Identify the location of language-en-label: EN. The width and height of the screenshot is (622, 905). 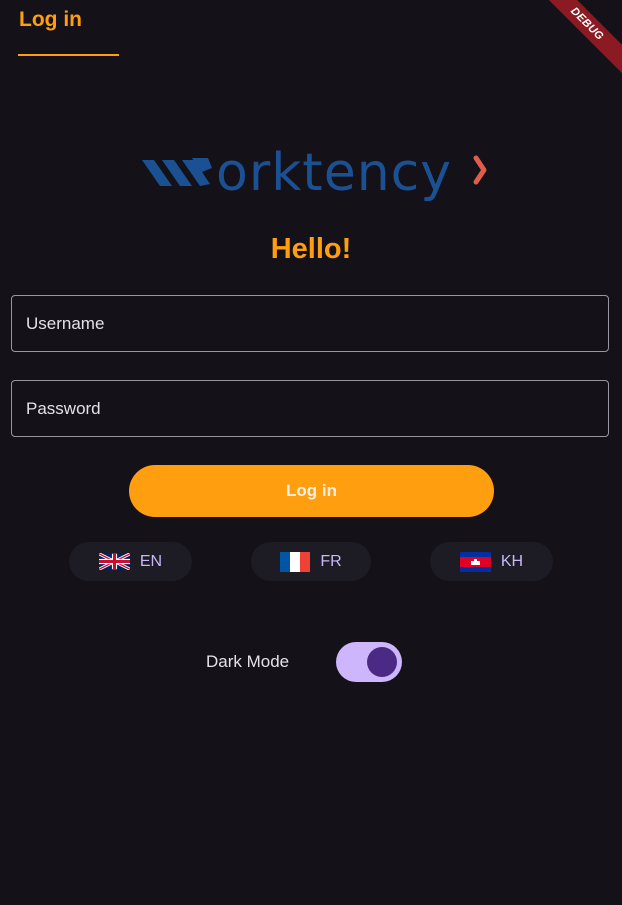
(151, 561).